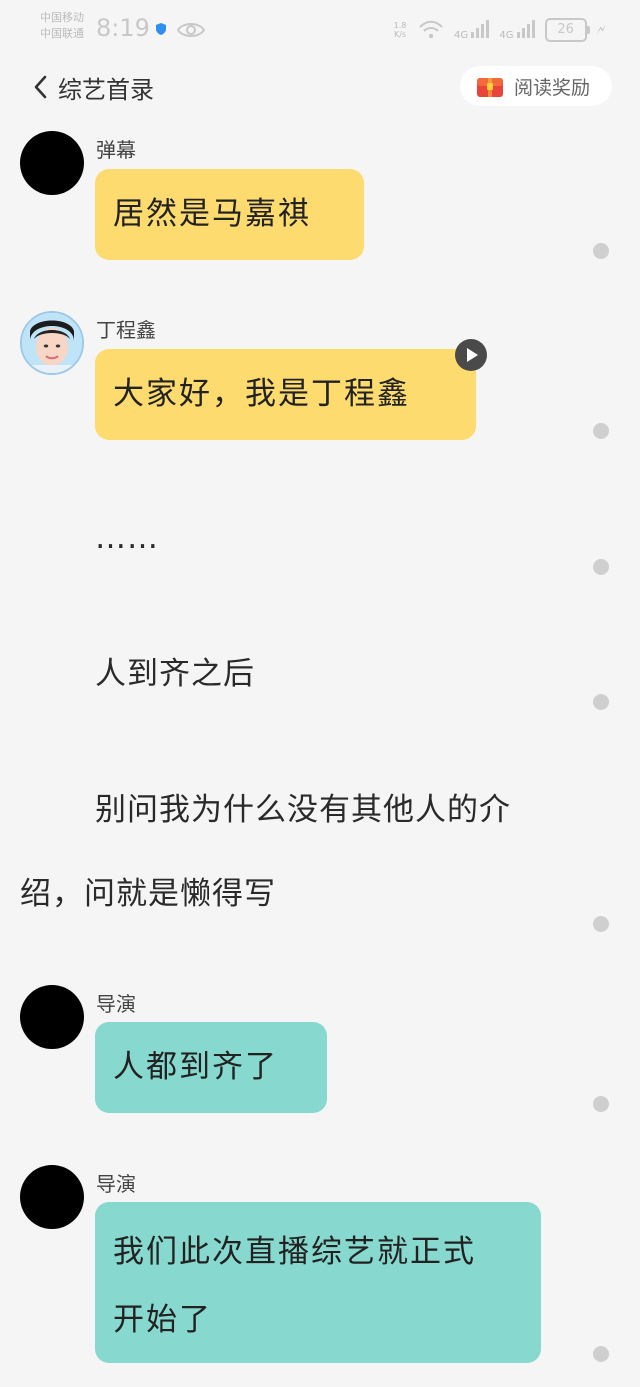  I want to click on status-time: 8:19, so click(123, 28).